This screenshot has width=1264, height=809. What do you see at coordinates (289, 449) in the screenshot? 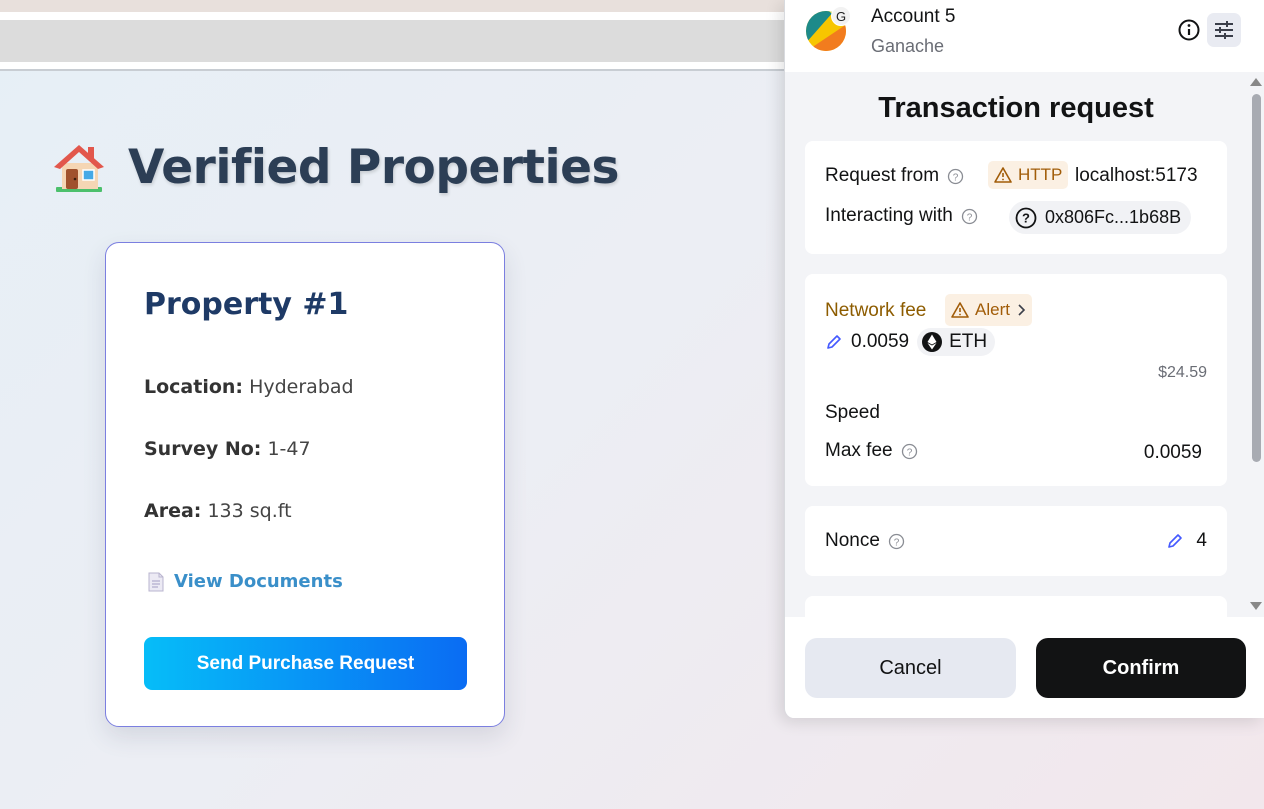
I see `survey-value: 1-47` at bounding box center [289, 449].